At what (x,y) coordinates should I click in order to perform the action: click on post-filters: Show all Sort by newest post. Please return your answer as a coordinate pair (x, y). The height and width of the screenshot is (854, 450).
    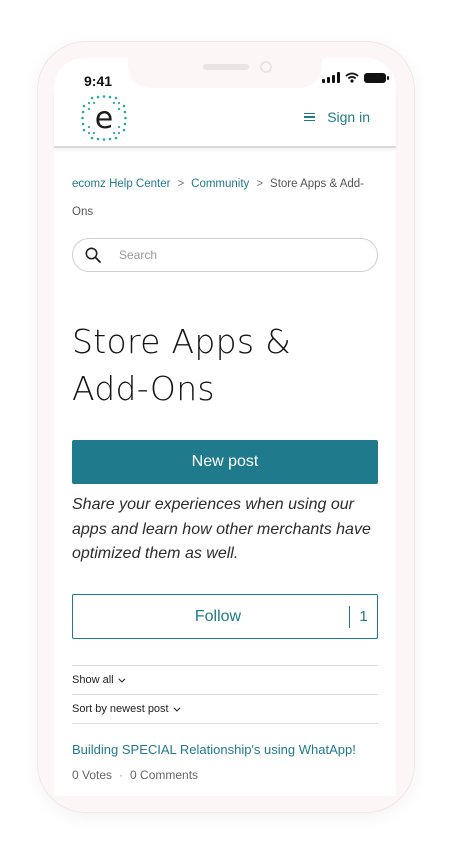
    Looking at the image, I should click on (225, 694).